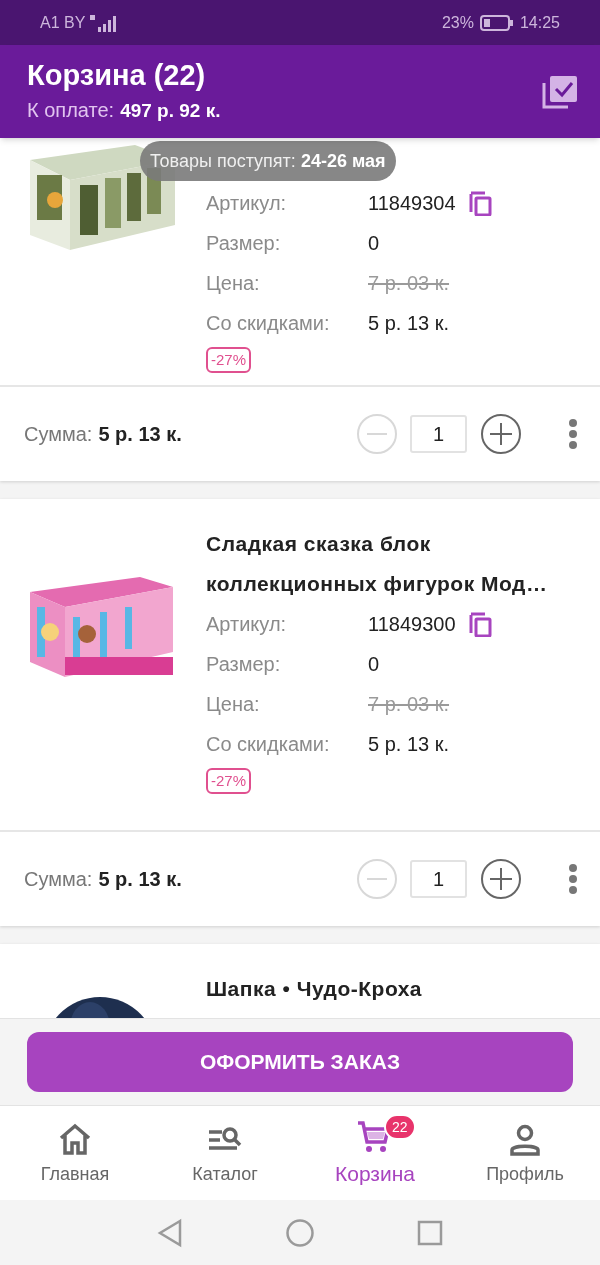 This screenshot has width=600, height=1265. Describe the element at coordinates (400, 1127) in the screenshot. I see `cart-count-badge: 22` at that location.